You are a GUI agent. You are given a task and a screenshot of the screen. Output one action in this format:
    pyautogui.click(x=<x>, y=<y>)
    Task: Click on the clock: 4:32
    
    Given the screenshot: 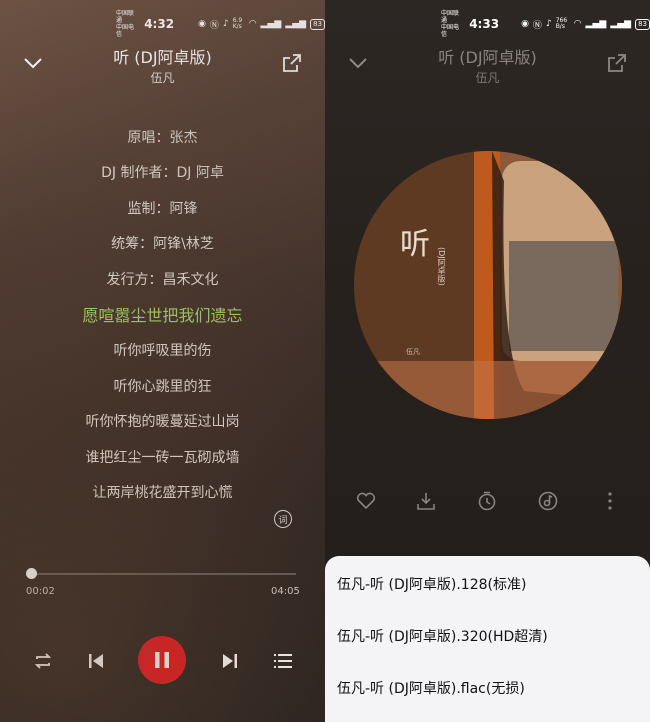 What is the action you would take?
    pyautogui.click(x=159, y=24)
    